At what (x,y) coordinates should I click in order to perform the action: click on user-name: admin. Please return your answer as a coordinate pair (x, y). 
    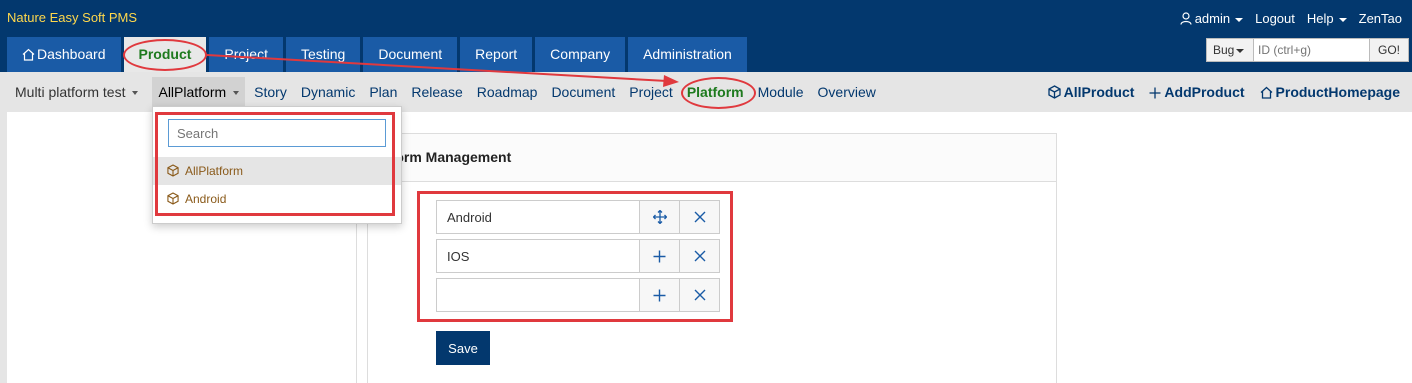
    Looking at the image, I should click on (1212, 18).